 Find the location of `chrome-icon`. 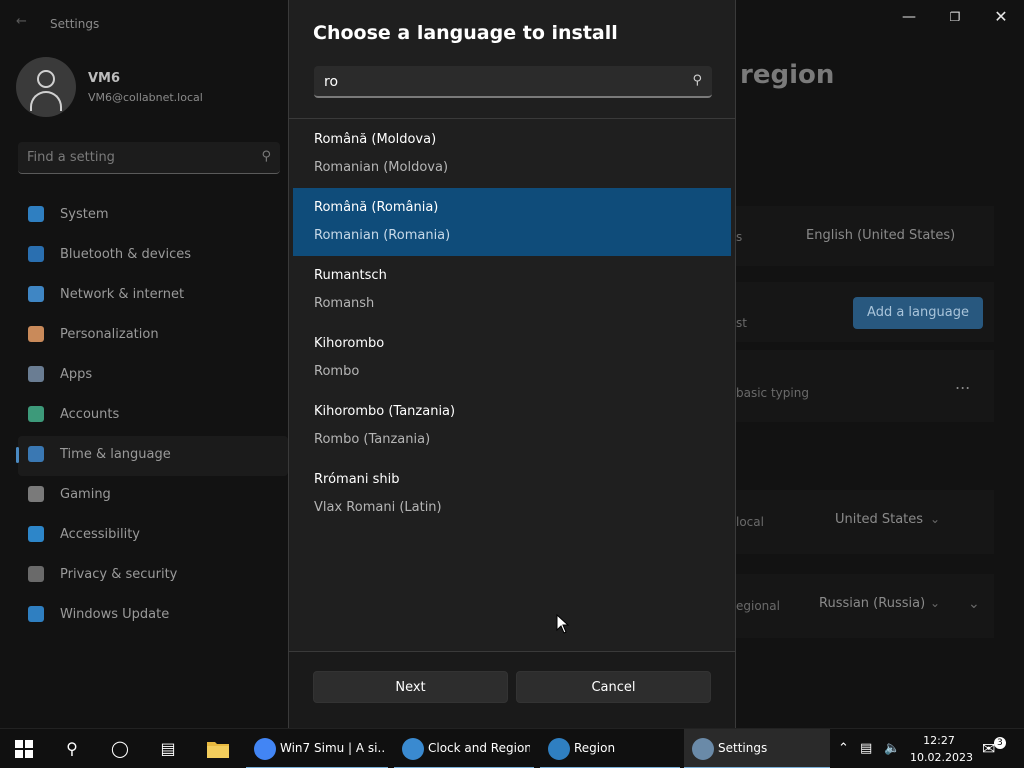

chrome-icon is located at coordinates (265, 749).